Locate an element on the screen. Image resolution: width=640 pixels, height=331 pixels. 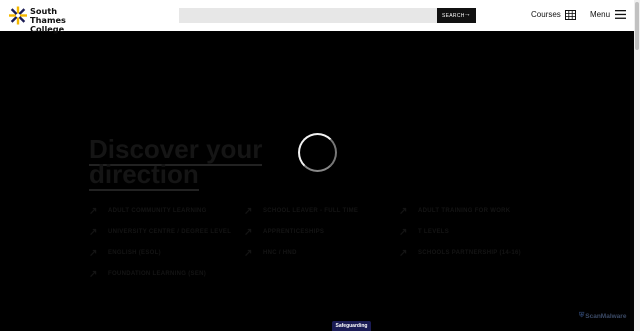
course-link-hnc-hnd: ↗ HNC / HND is located at coordinates (270, 253).